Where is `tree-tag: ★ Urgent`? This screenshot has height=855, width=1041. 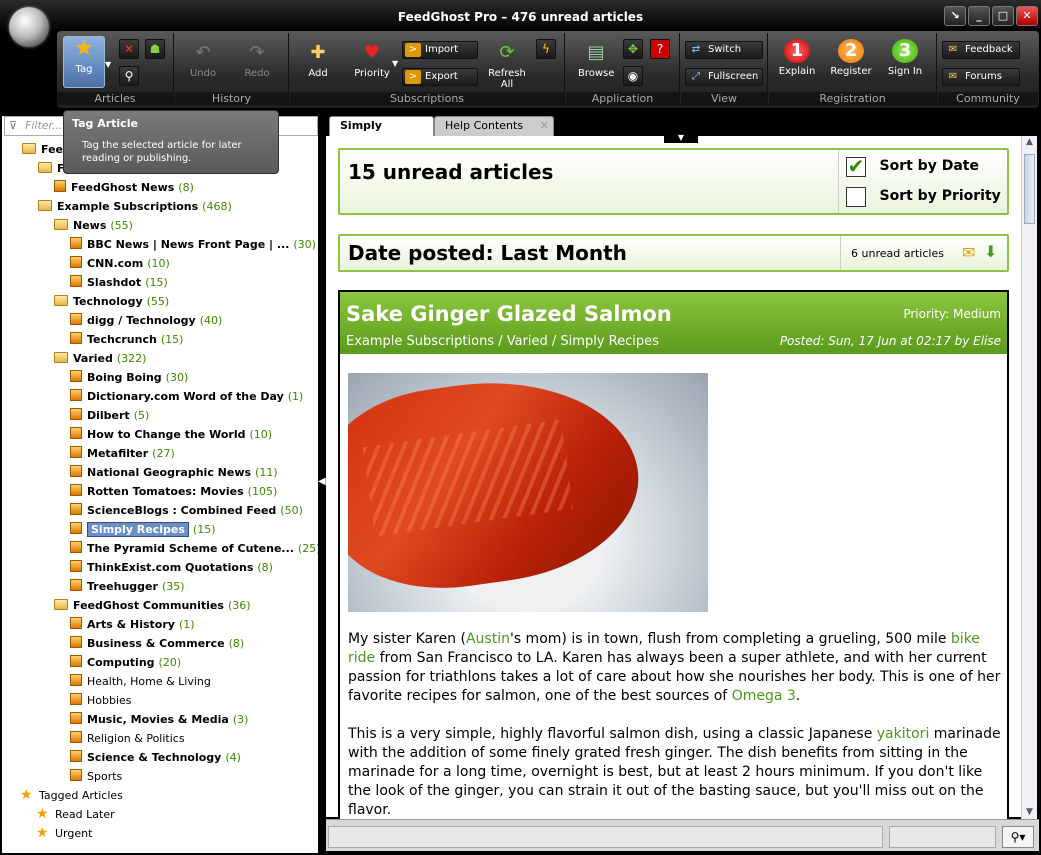 tree-tag: ★ Urgent is located at coordinates (64, 833).